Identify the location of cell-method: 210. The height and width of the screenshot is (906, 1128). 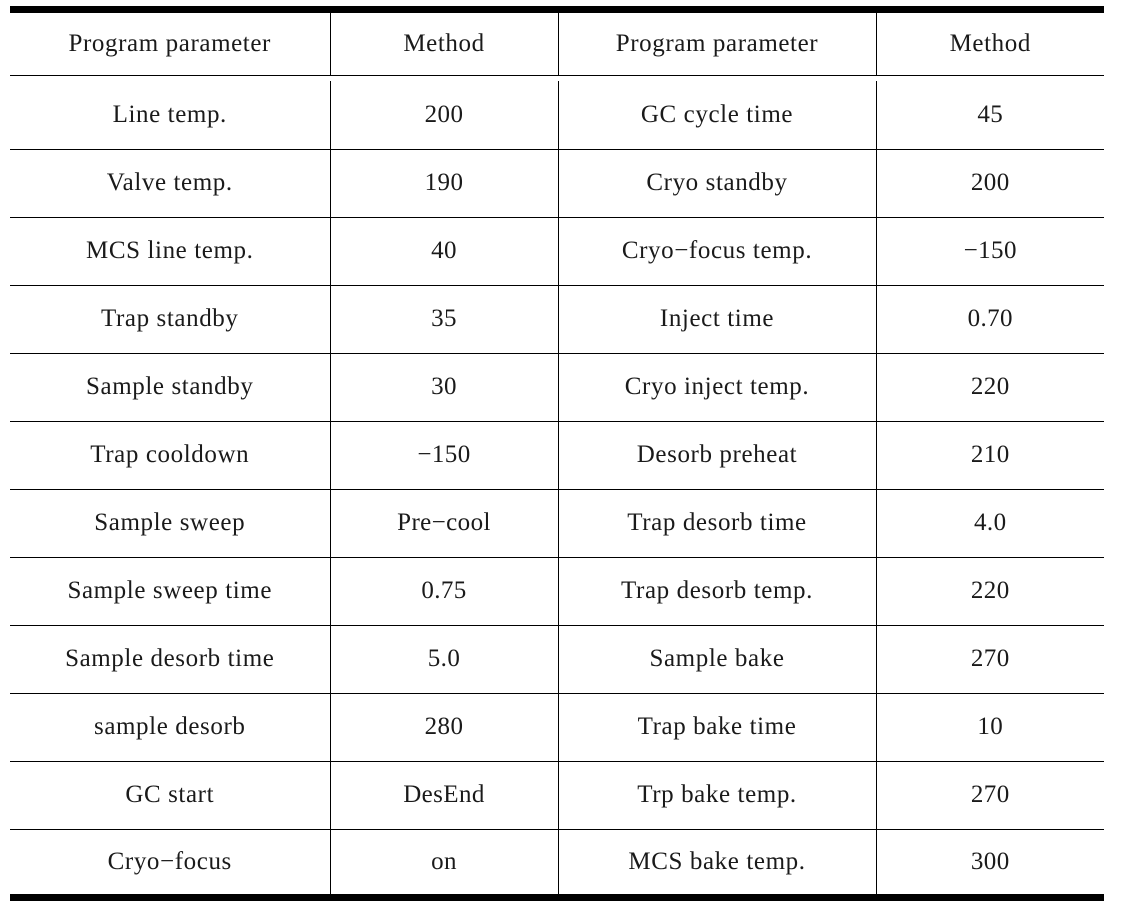
(990, 454).